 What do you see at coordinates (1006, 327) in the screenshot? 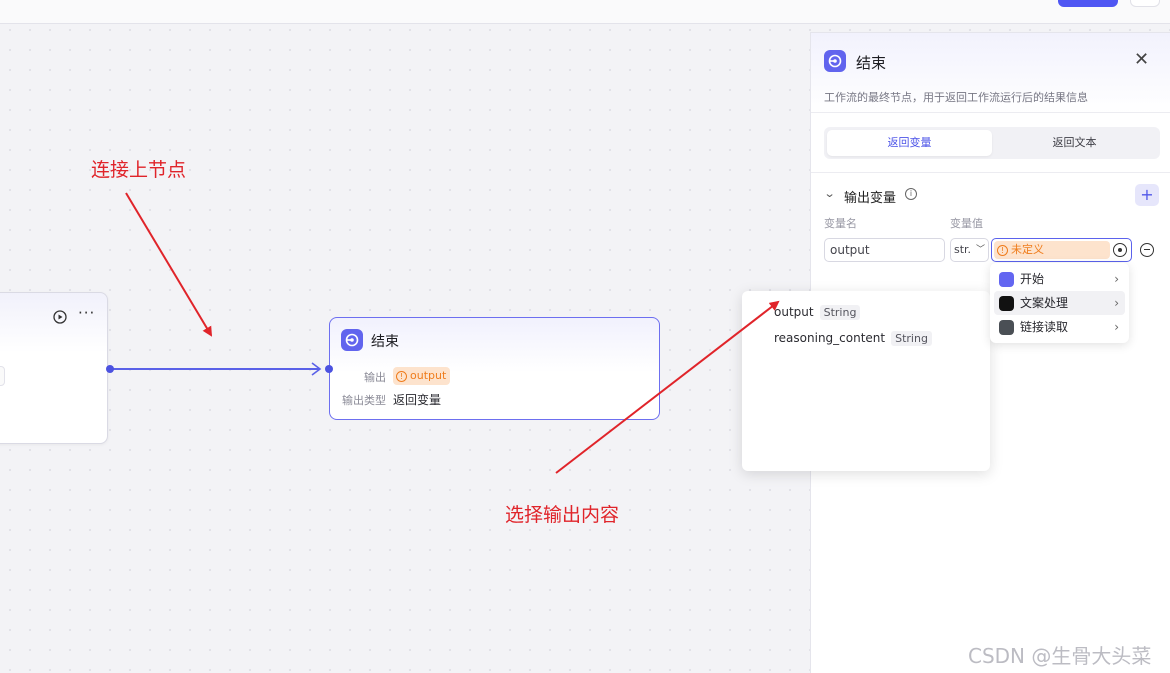
I see `link-reader-icon` at bounding box center [1006, 327].